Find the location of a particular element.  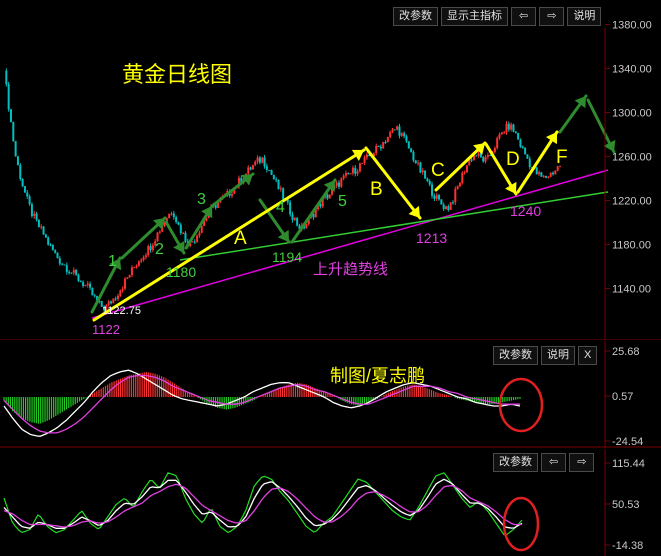

osc-line-fast is located at coordinates (263, 504).